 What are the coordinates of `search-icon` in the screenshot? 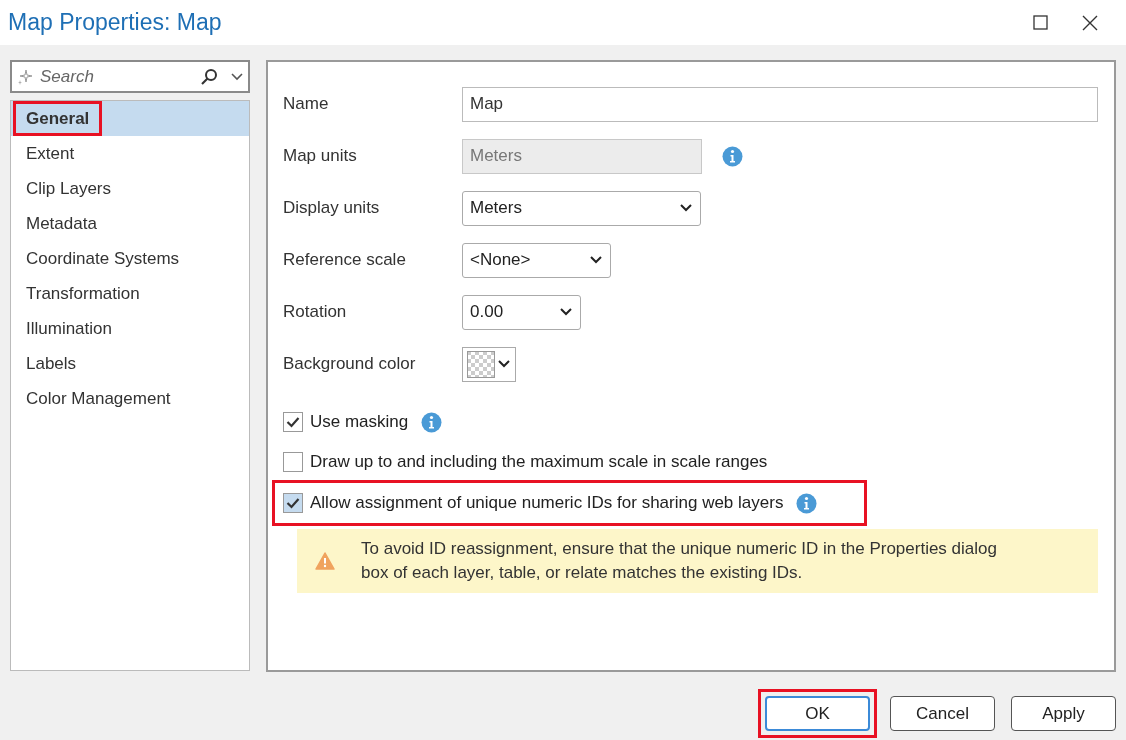 It's located at (209, 76).